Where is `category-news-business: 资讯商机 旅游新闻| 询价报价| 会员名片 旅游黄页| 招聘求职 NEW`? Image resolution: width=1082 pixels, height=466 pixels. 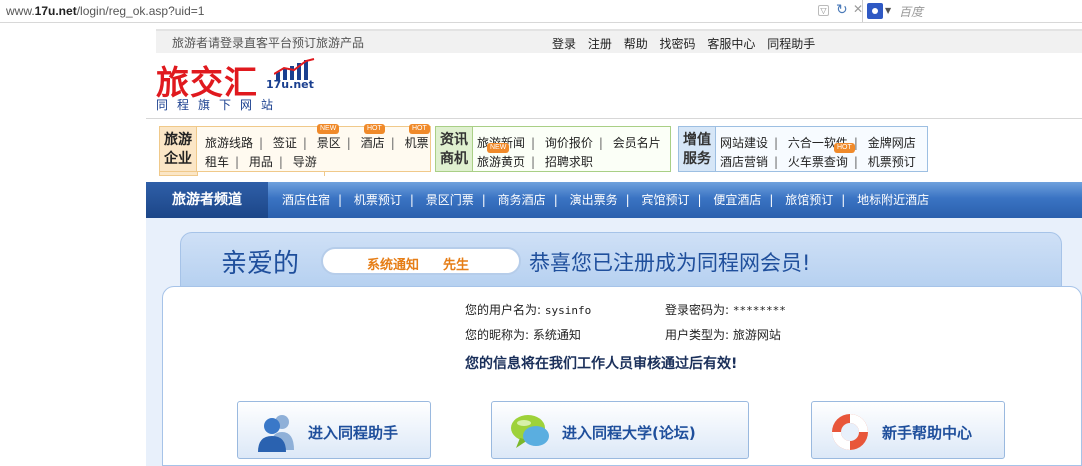 category-news-business: 资讯商机 旅游新闻| 询价报价| 会员名片 旅游黄页| 招聘求职 NEW is located at coordinates (553, 149).